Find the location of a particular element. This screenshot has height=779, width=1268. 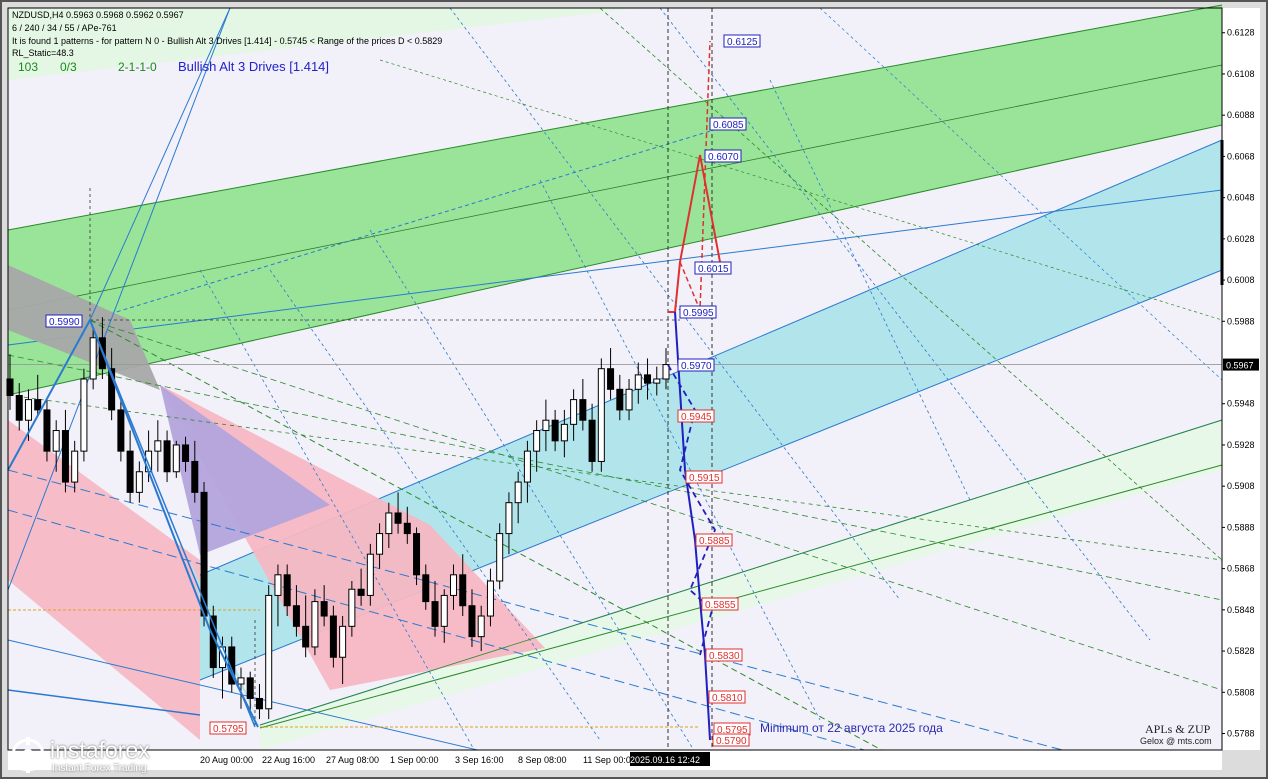

price-tag-red: 0.5790 is located at coordinates (731, 740).